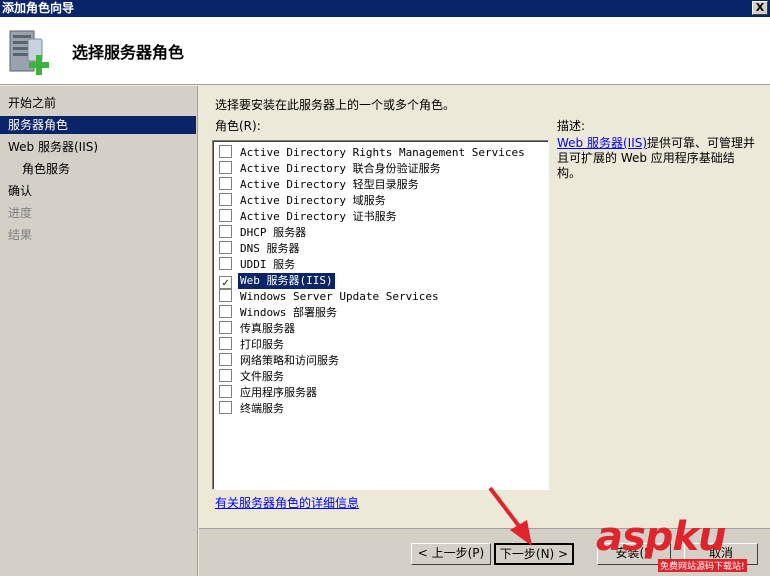 The width and height of the screenshot is (770, 576). I want to click on role-label: Active Directory 轻型目录服务, so click(329, 184).